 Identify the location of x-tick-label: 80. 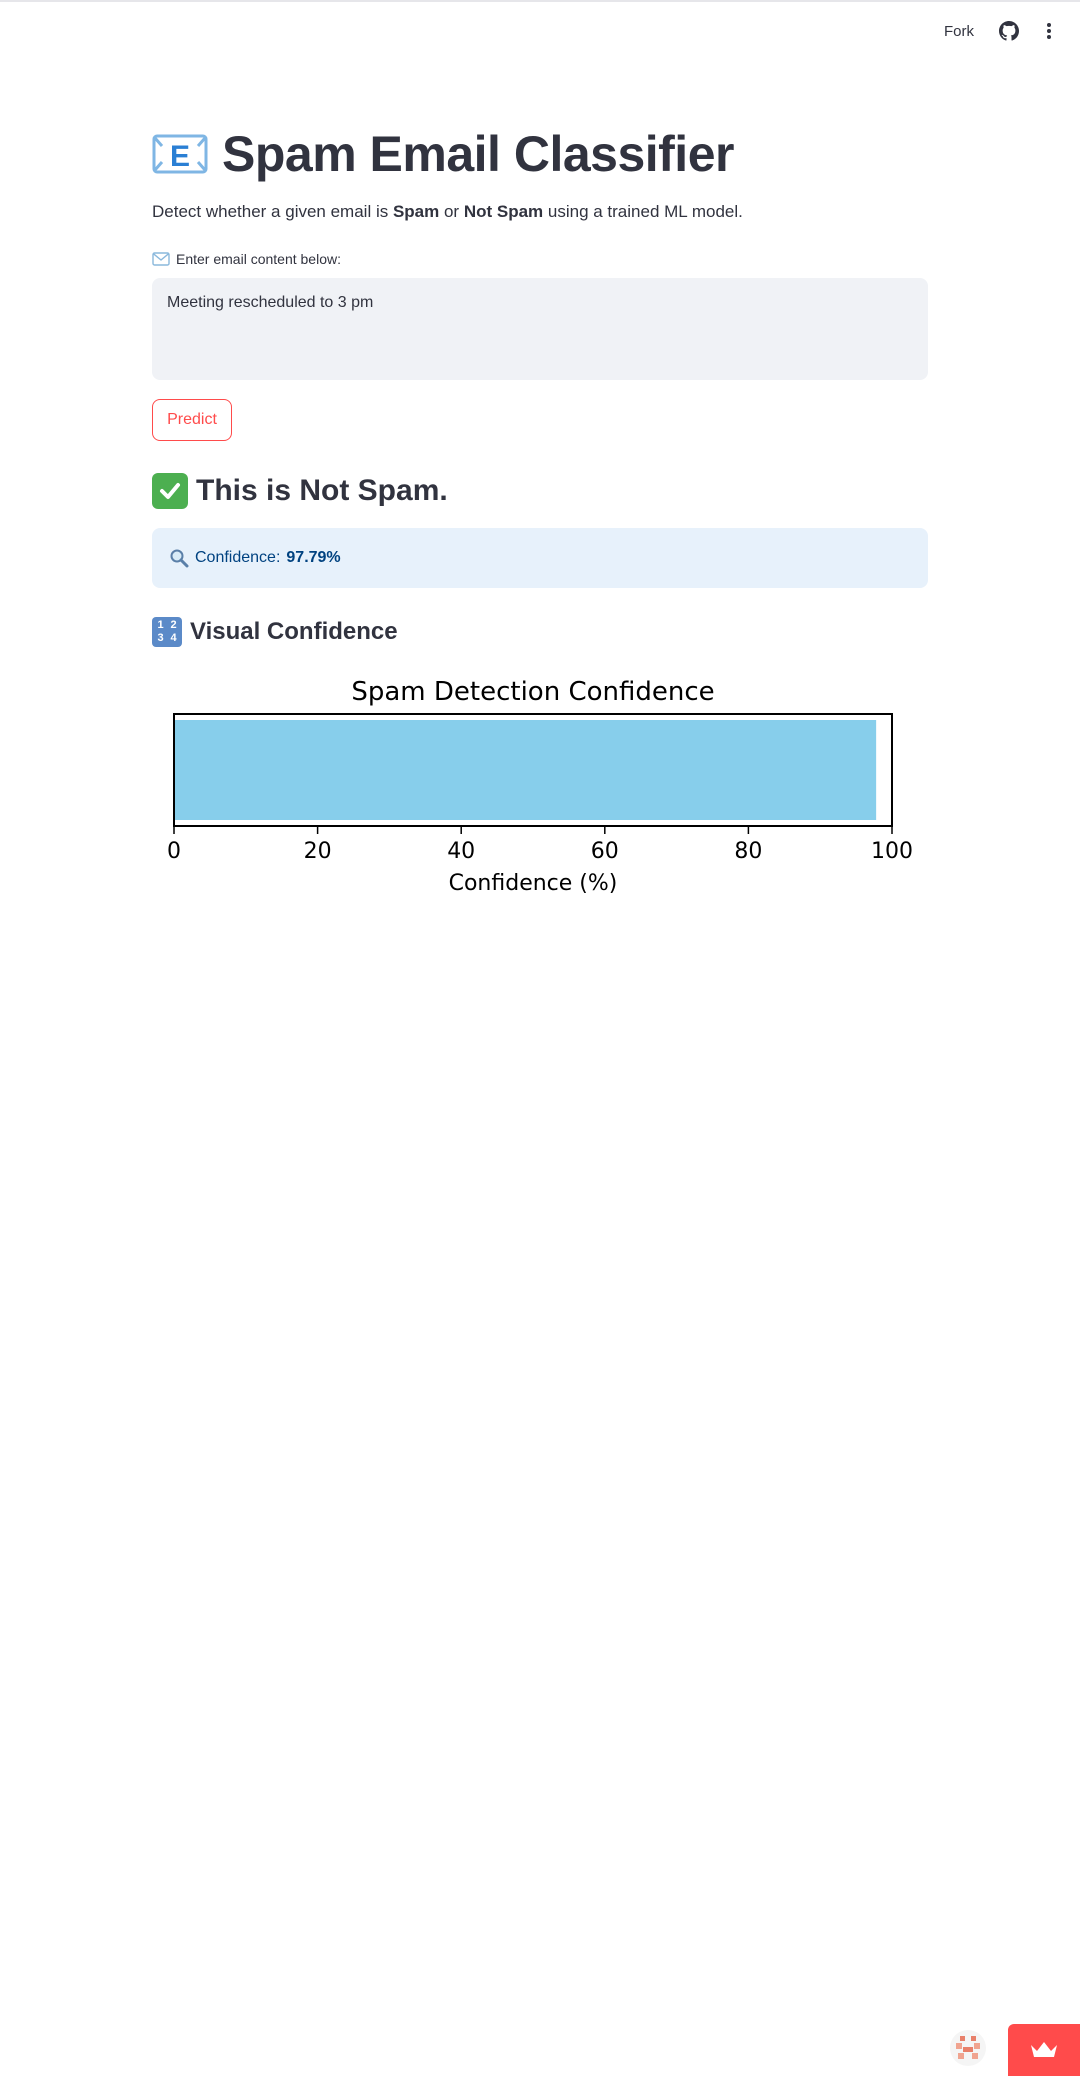
(748, 851).